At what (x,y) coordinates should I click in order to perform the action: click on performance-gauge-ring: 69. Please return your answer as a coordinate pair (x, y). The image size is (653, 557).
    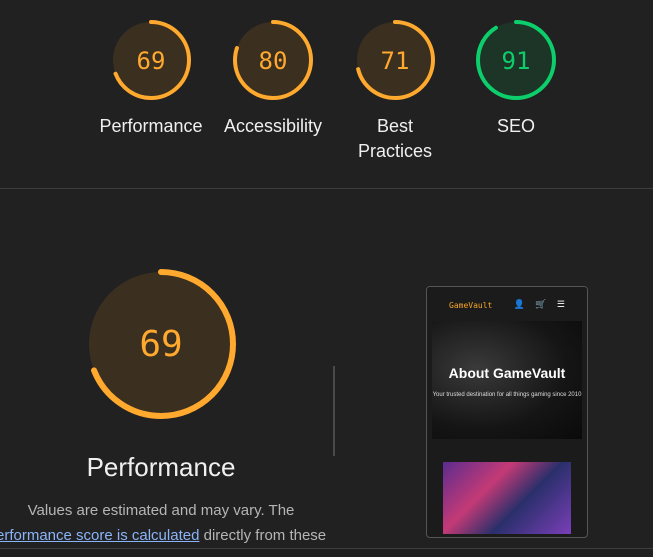
    Looking at the image, I should click on (151, 60).